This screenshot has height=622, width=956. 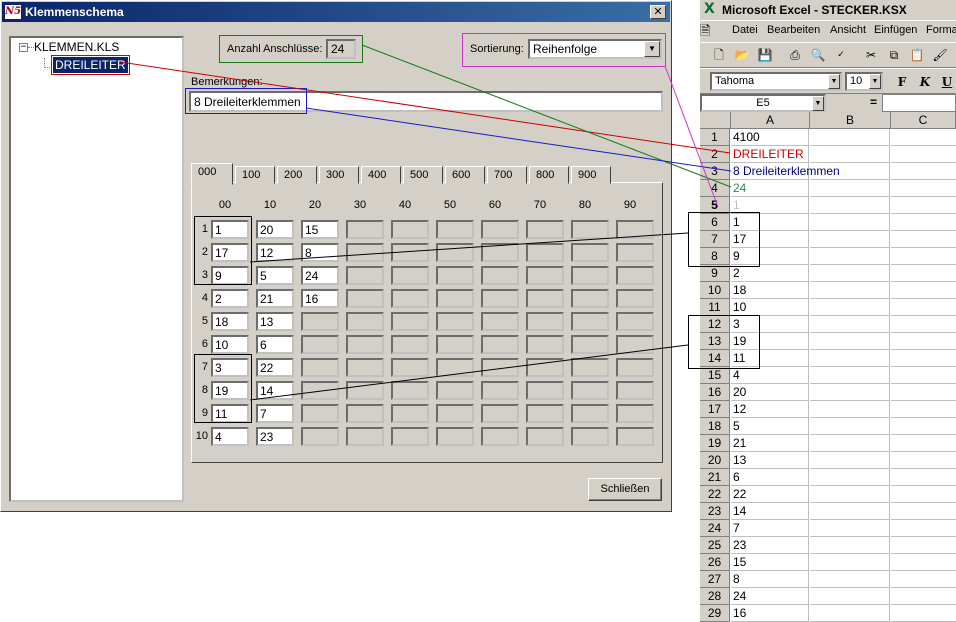 I want to click on green-connector, so click(x=546, y=116).